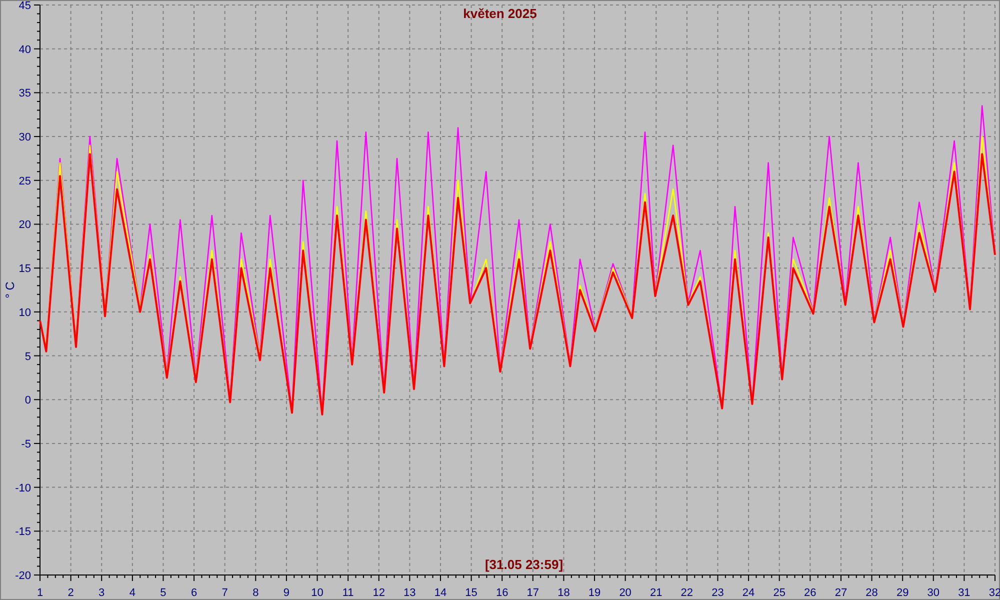 The height and width of the screenshot is (600, 1000). Describe the element at coordinates (255, 593) in the screenshot. I see `axis-label: 8` at that location.